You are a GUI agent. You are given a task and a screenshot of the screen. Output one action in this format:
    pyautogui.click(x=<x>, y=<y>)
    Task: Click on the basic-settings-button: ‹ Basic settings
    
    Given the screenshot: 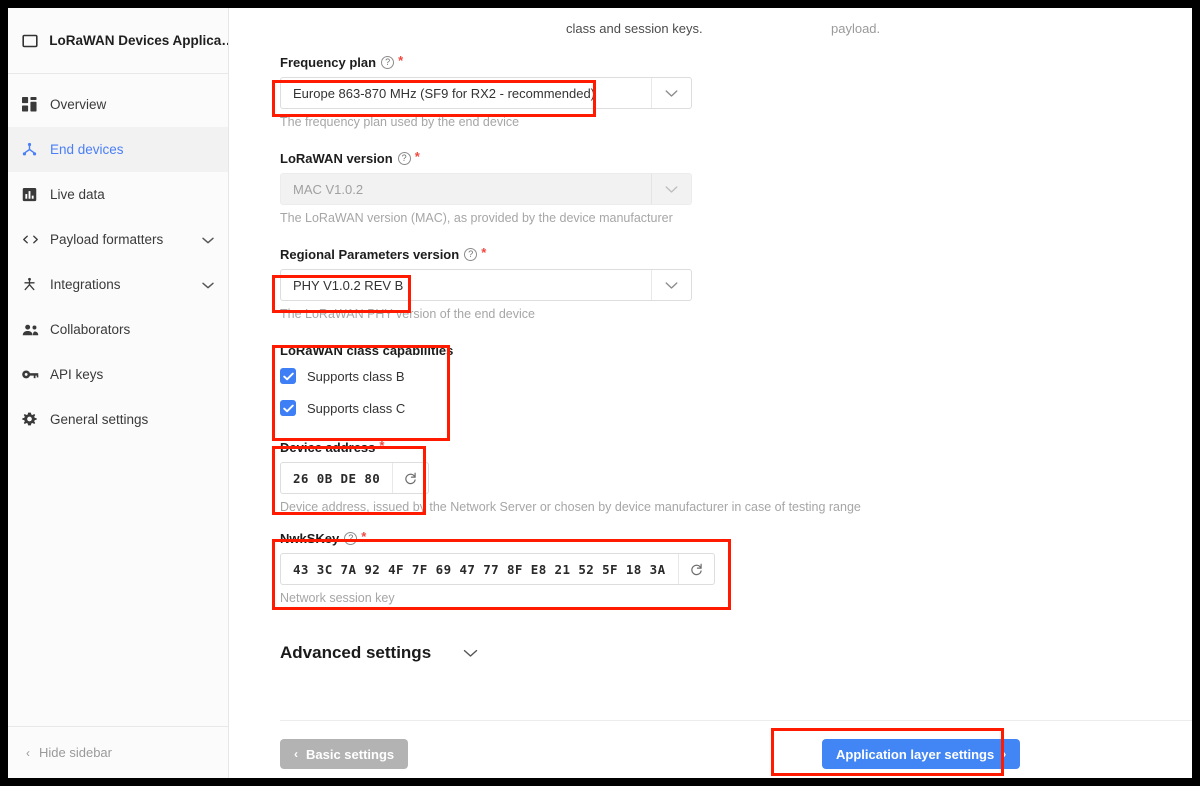 What is the action you would take?
    pyautogui.click(x=344, y=754)
    